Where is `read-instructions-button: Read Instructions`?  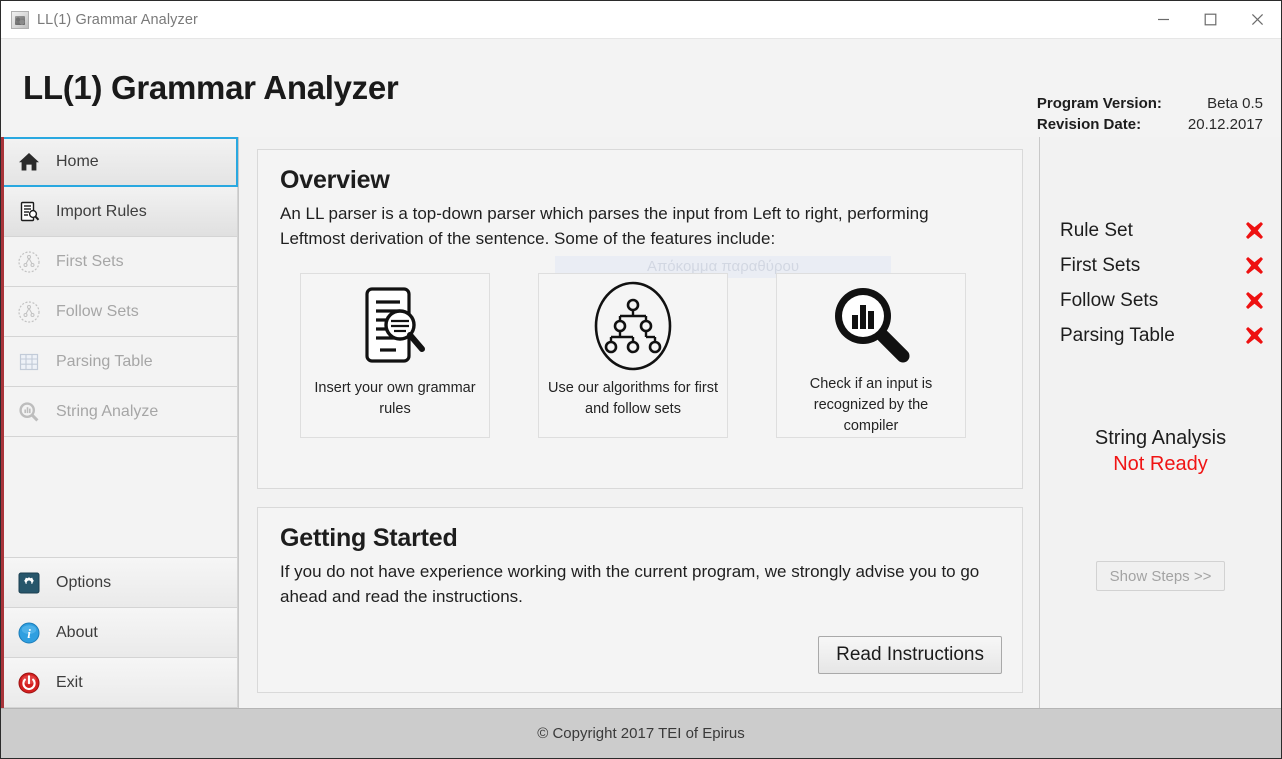
read-instructions-button: Read Instructions is located at coordinates (910, 655).